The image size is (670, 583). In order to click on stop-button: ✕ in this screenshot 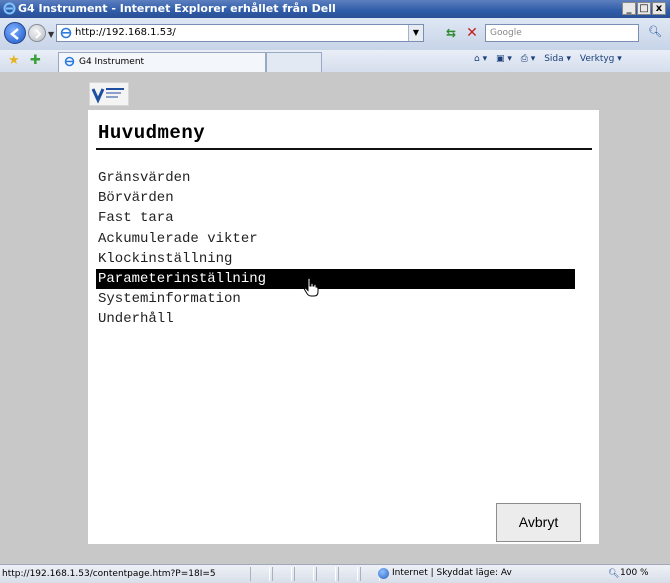, I will do `click(472, 33)`.